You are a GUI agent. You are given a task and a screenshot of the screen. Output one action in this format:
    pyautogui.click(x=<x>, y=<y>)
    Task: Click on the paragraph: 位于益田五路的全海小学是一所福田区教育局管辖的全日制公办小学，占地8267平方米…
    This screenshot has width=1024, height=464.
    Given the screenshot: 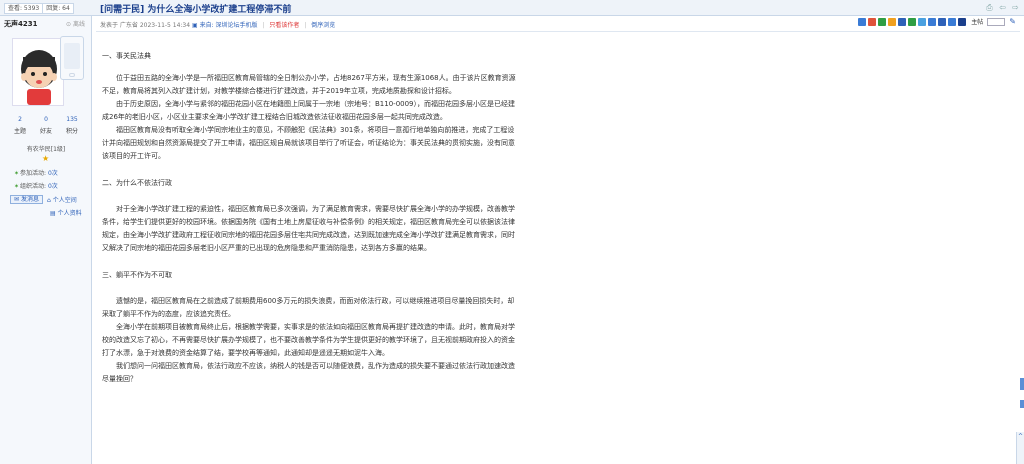 What is the action you would take?
    pyautogui.click(x=309, y=84)
    